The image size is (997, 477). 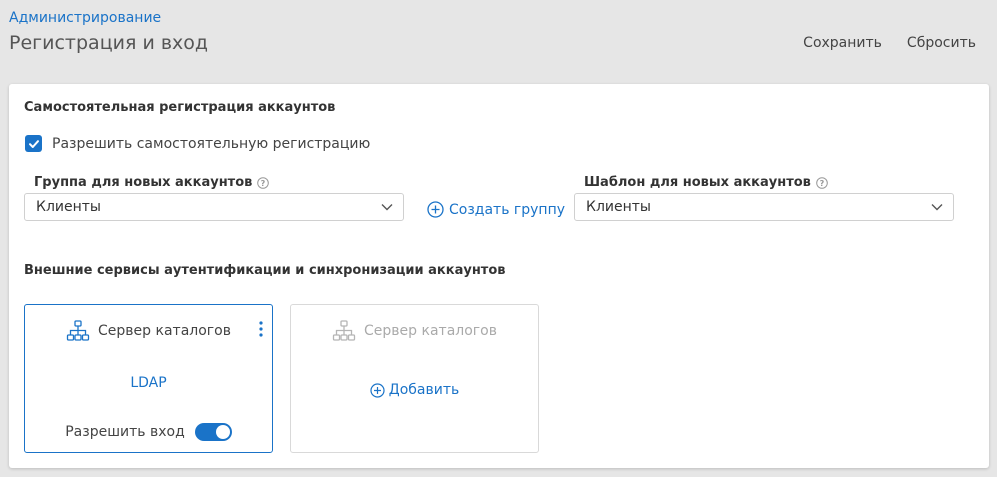 What do you see at coordinates (213, 432) in the screenshot?
I see `allow-login-toggle` at bounding box center [213, 432].